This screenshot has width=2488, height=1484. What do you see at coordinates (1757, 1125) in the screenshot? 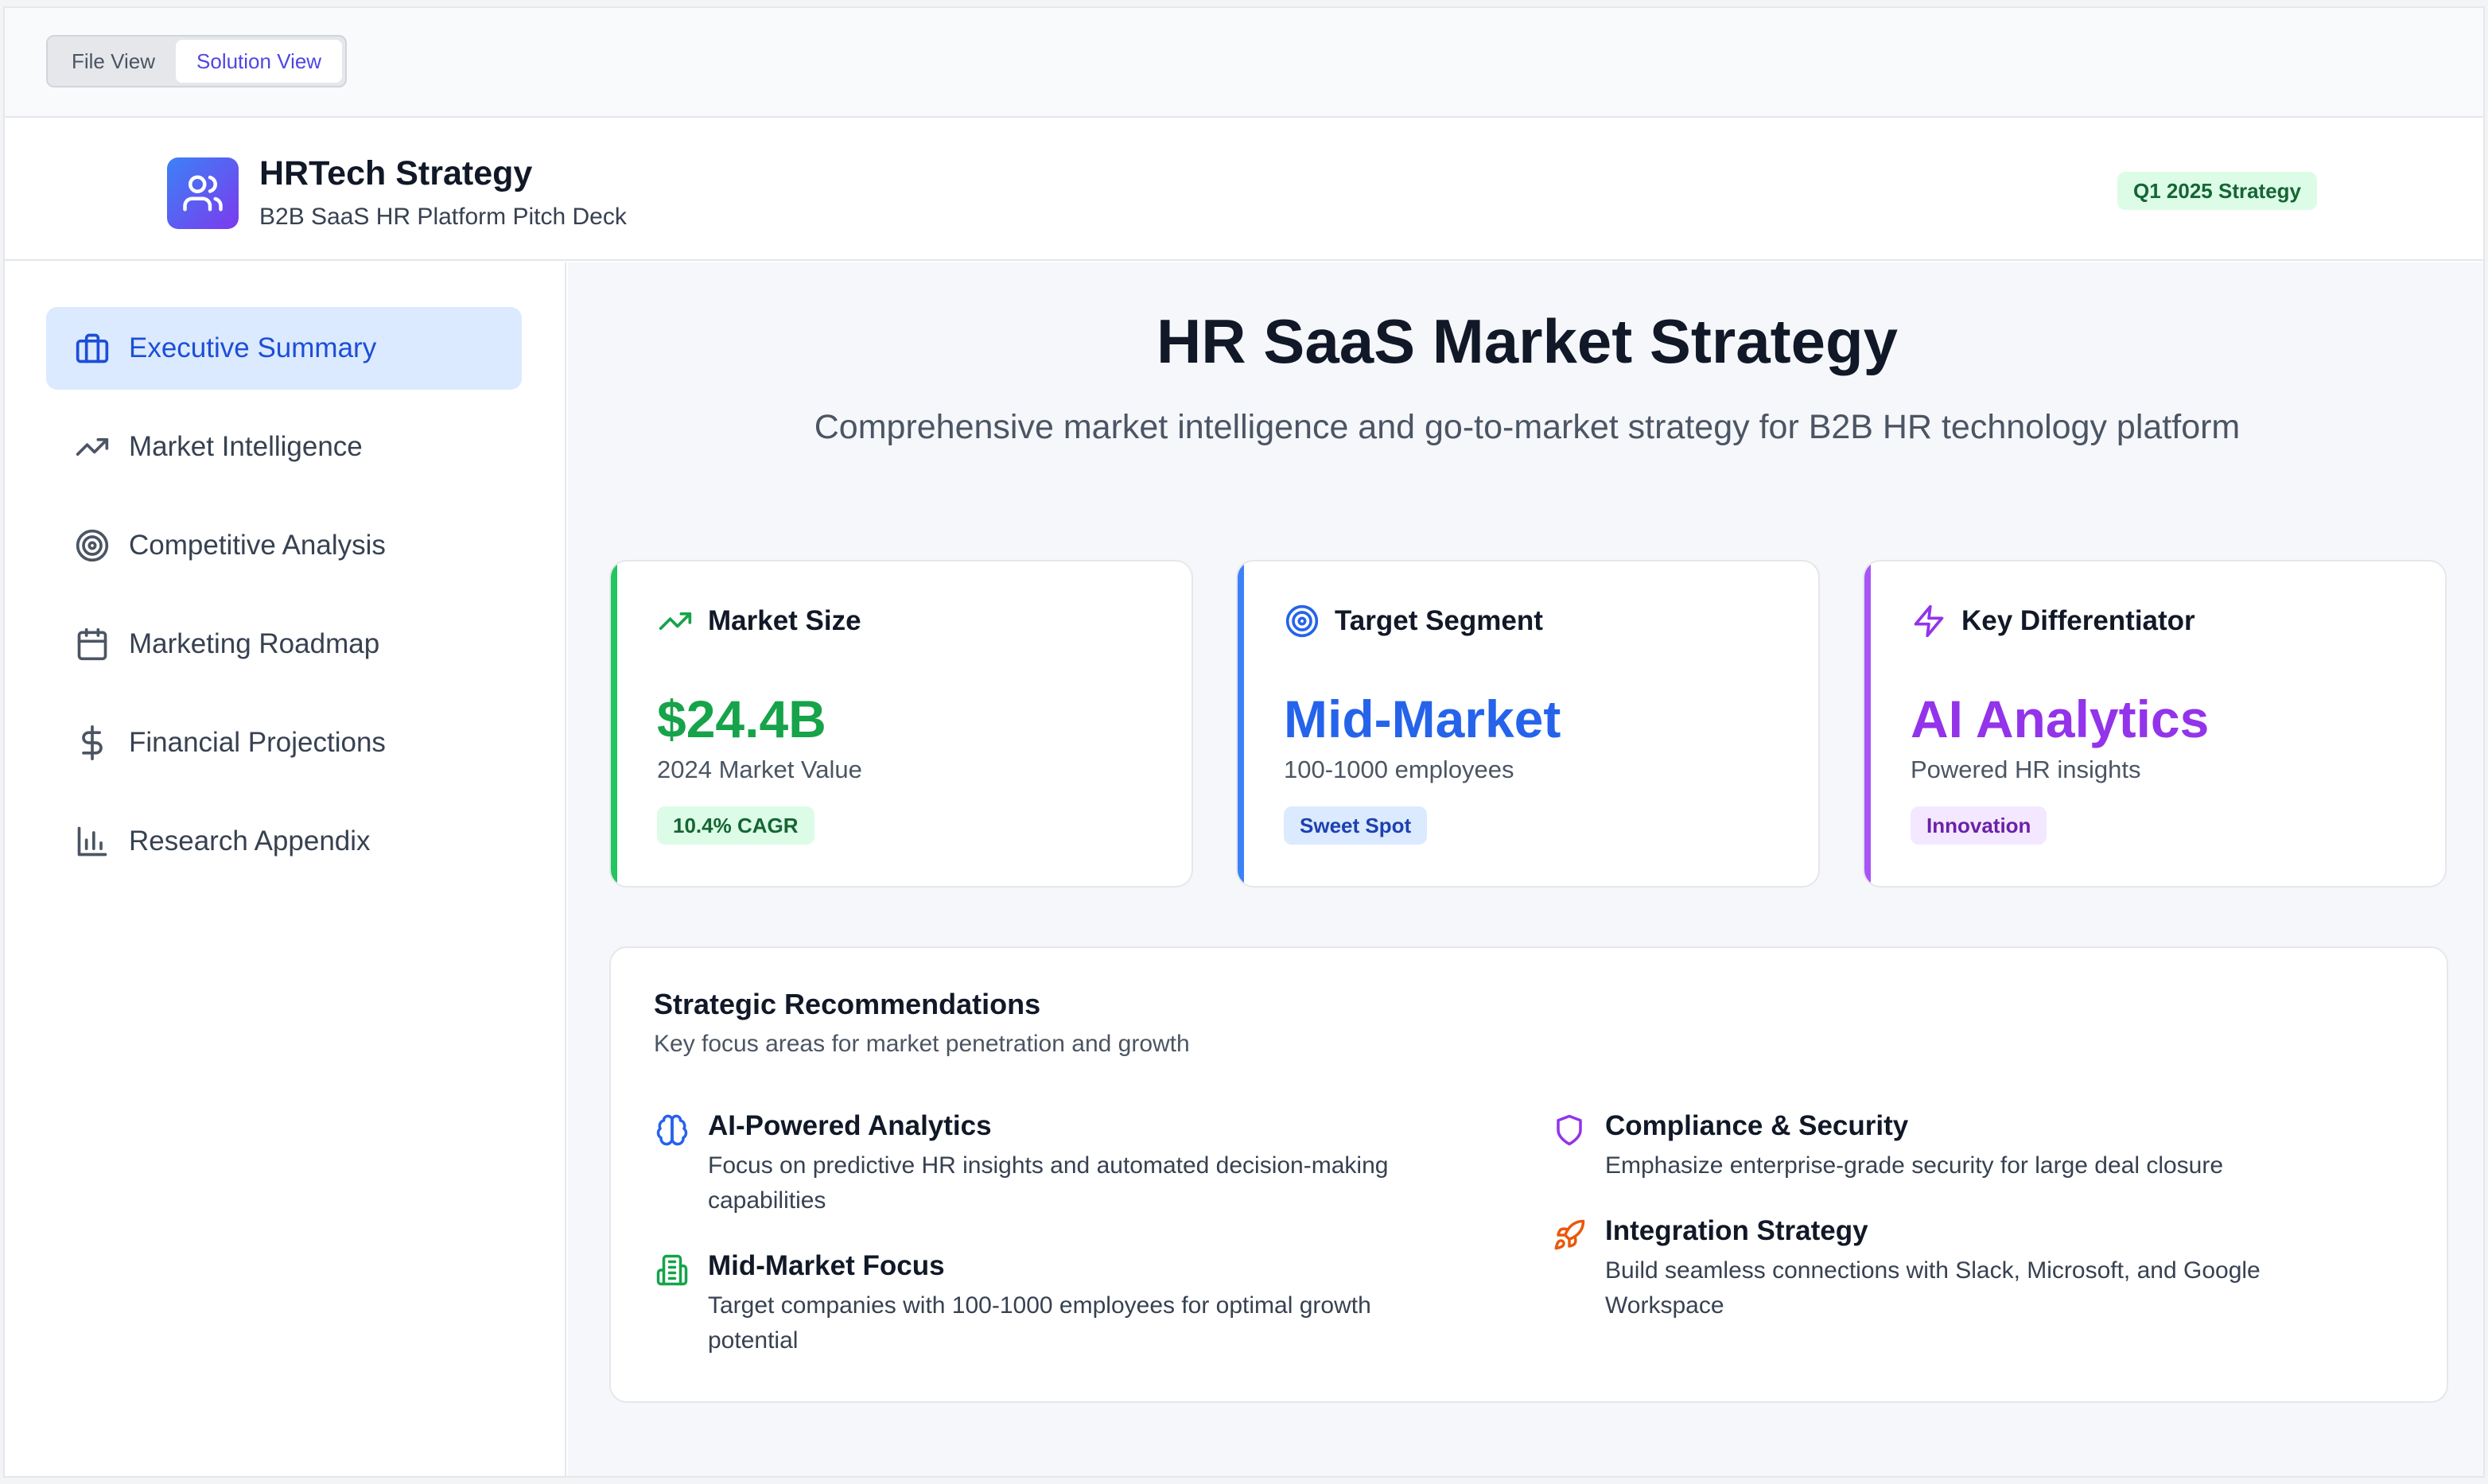
I see `recommendation-title: Compliance & Security` at bounding box center [1757, 1125].